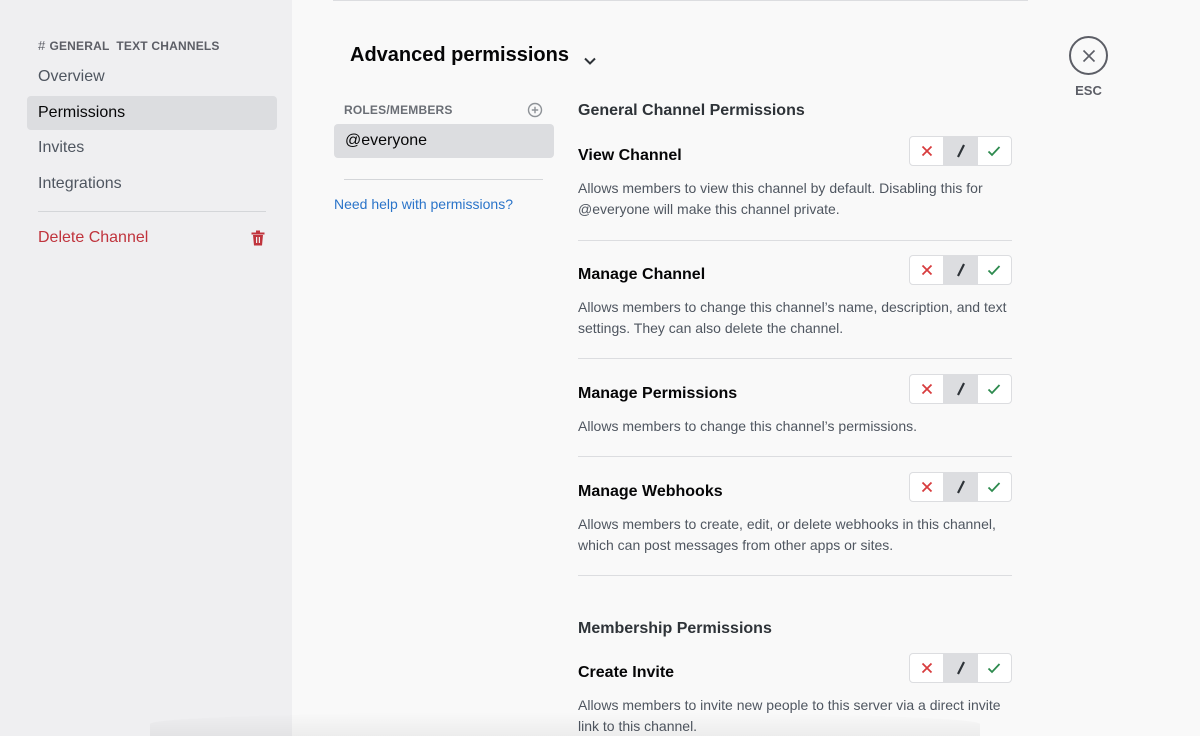 The height and width of the screenshot is (736, 1200). Describe the element at coordinates (675, 629) in the screenshot. I see `section-title: Membership Permissions` at that location.